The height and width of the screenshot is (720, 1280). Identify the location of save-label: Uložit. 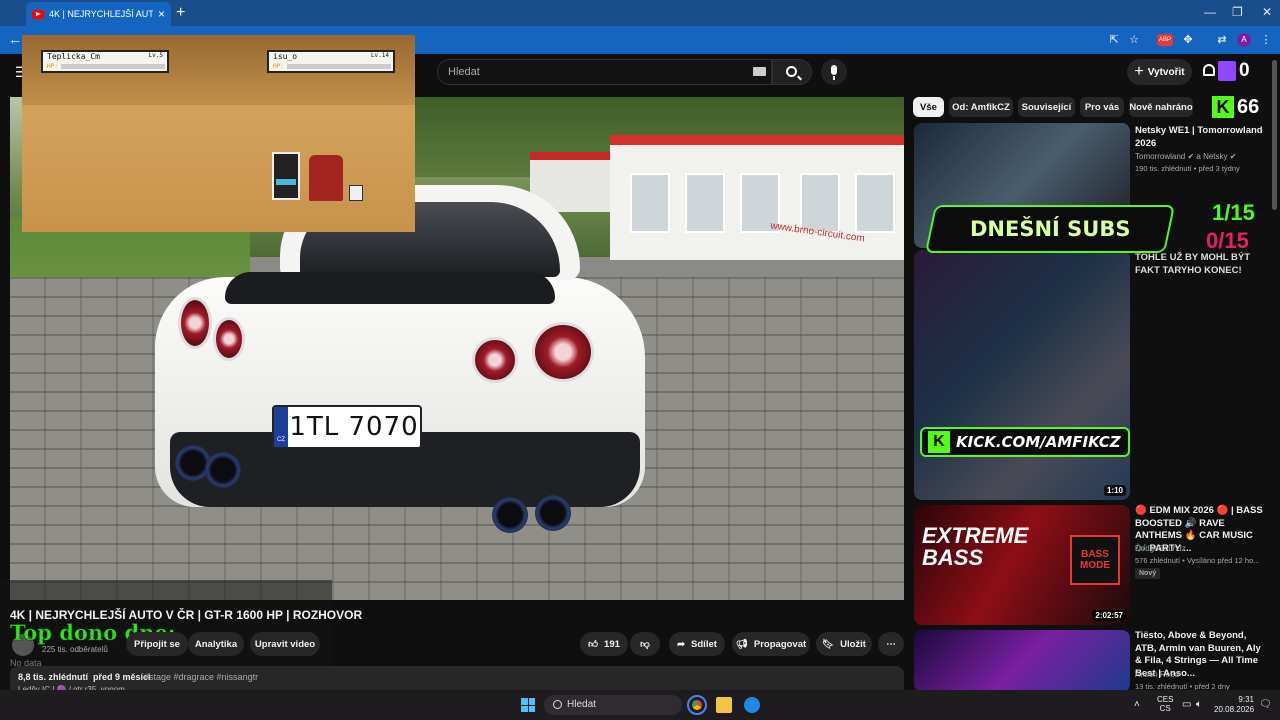
(853, 644).